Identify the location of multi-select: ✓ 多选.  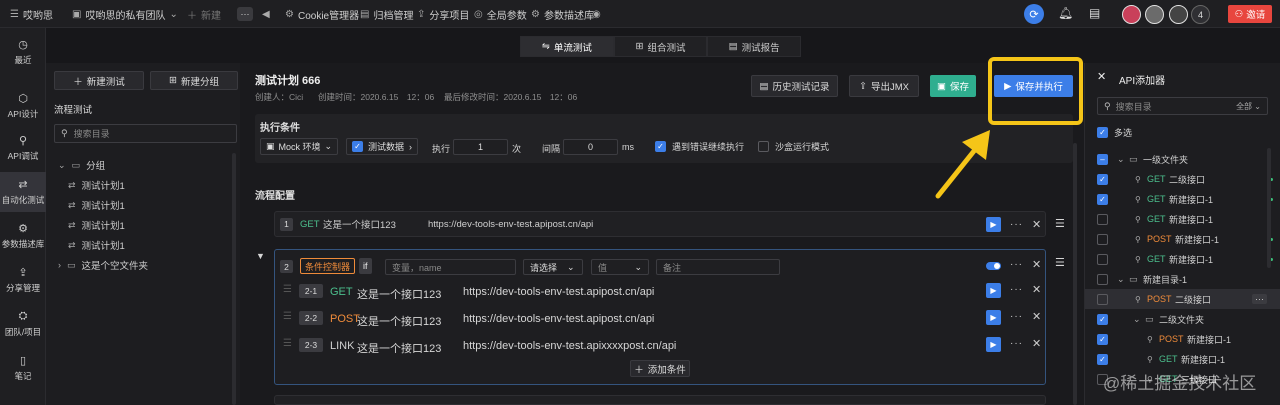
(1114, 132).